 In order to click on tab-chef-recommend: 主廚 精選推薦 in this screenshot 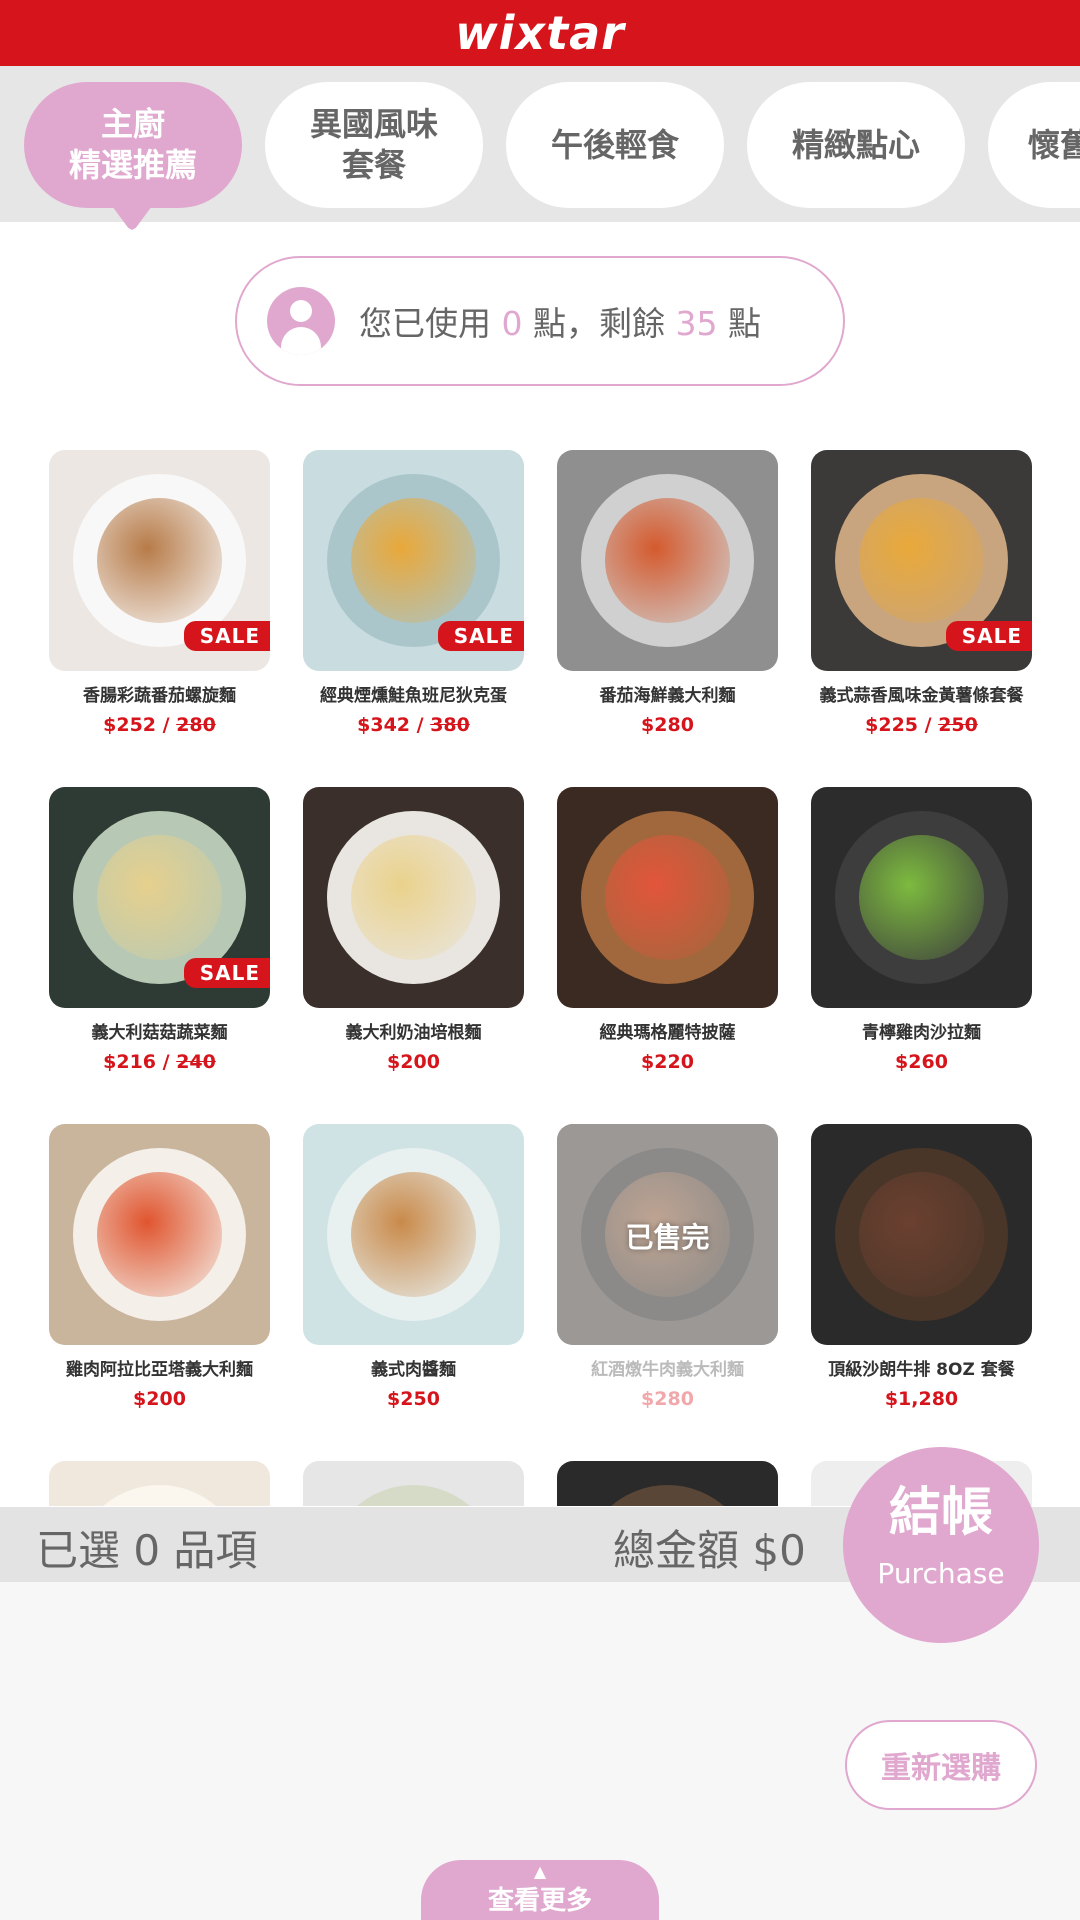, I will do `click(133, 145)`.